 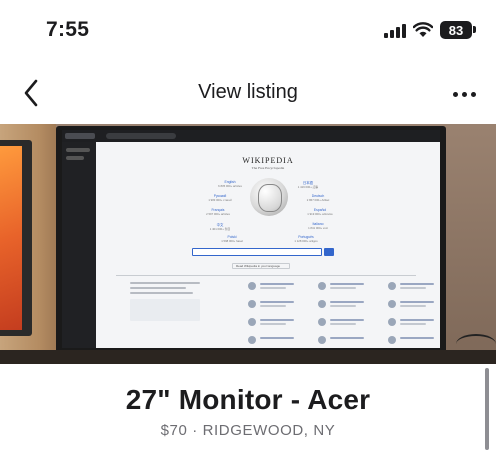 I want to click on battery-level: 83, so click(x=456, y=30).